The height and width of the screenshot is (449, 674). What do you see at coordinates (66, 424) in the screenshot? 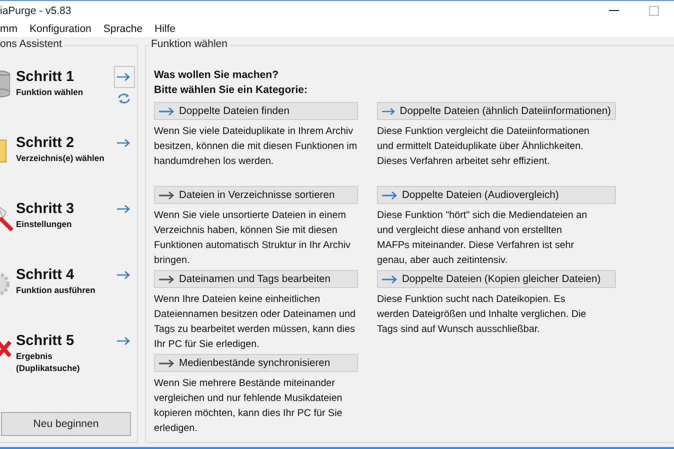
I see `restart-button: Neu beginnen` at bounding box center [66, 424].